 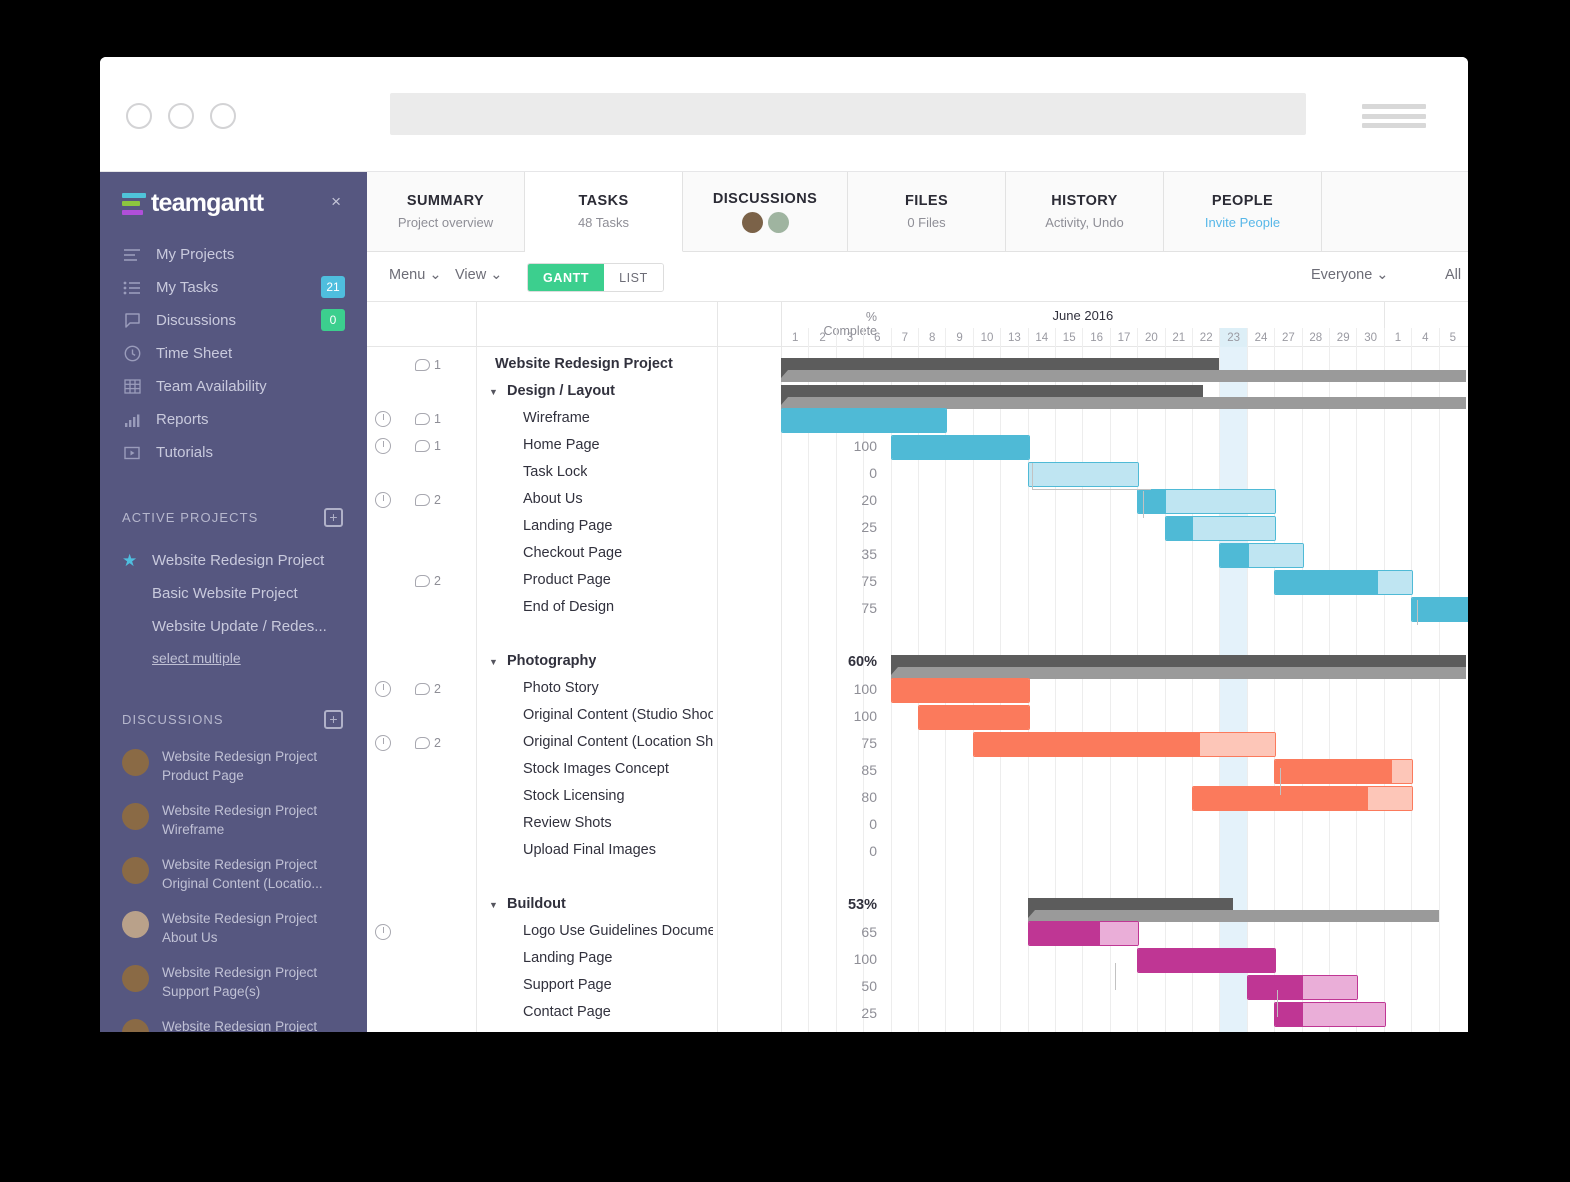 I want to click on table-row: 2 Original Content (Location Sh... 75, so click(x=917, y=743).